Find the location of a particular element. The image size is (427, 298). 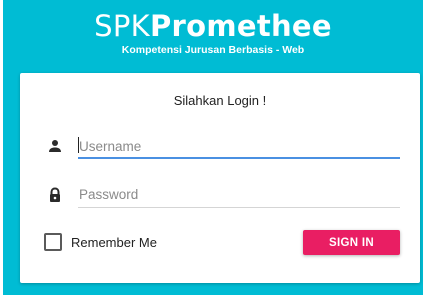

lock-icon is located at coordinates (55, 195).